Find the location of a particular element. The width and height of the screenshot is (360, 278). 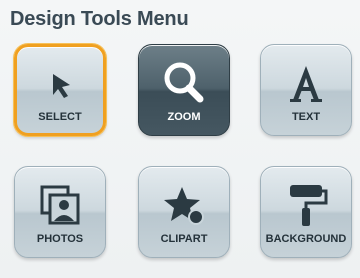

select-tool-button: SELECT is located at coordinates (60, 90).